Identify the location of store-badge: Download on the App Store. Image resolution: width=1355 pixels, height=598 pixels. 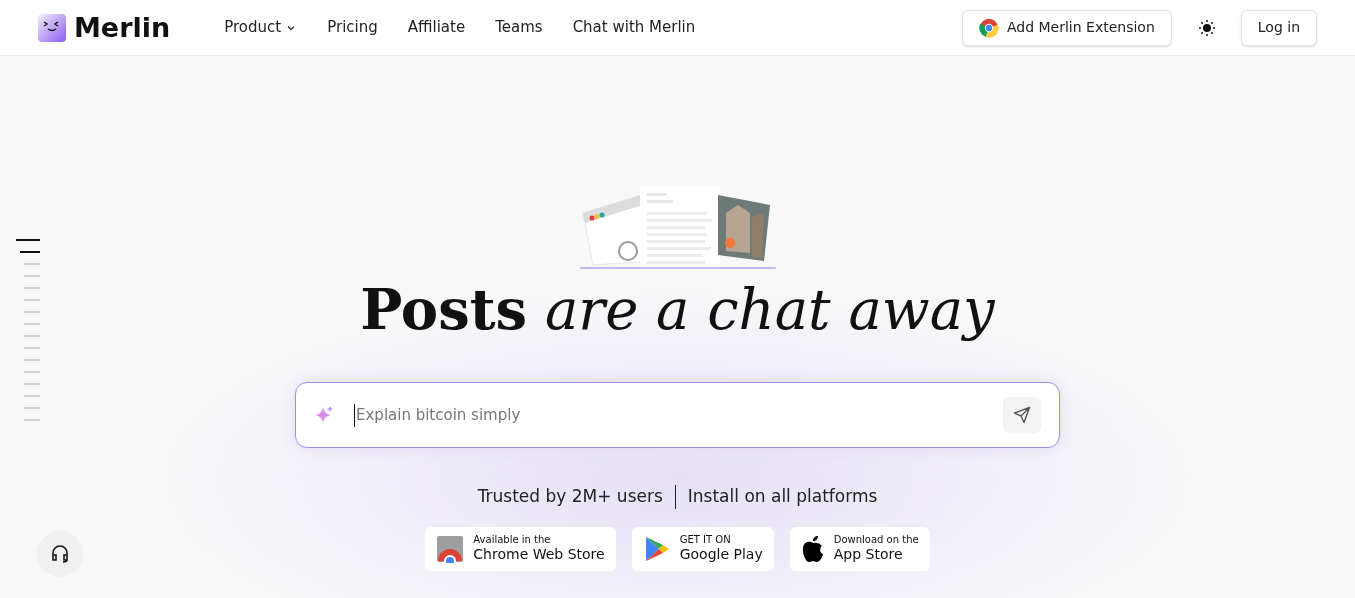
(859, 548).